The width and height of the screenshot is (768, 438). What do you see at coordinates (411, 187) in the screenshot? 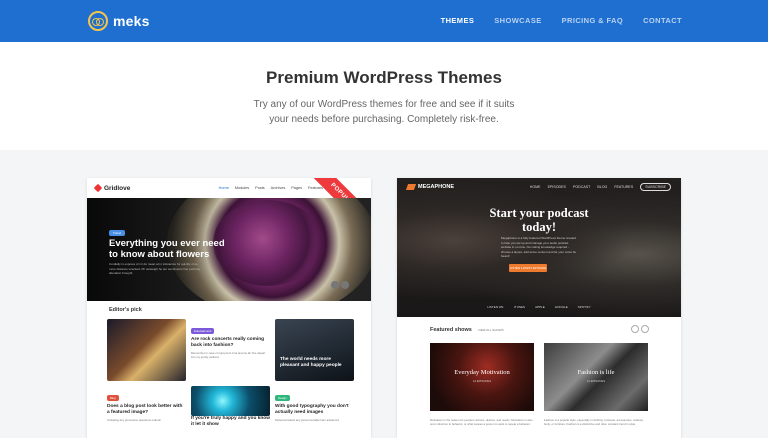
I see `megaphone-logo-icon` at bounding box center [411, 187].